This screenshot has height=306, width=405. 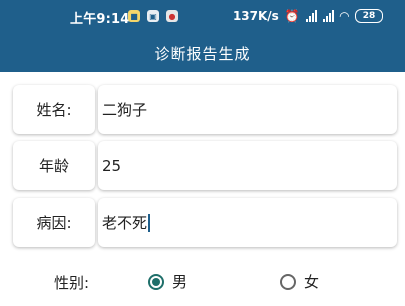 I want to click on notification-icon-white: ▣, so click(x=153, y=16).